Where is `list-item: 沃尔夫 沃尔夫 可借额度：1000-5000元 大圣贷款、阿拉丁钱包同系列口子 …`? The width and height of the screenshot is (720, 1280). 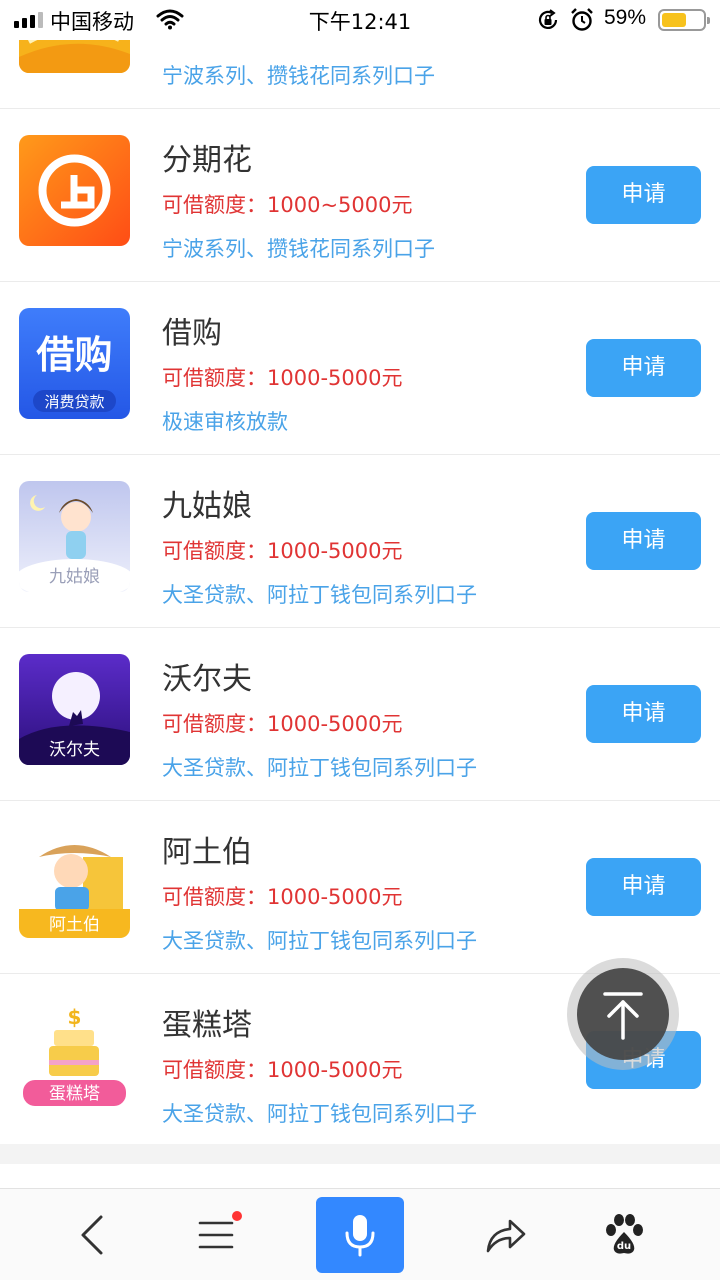
list-item: 沃尔夫 沃尔夫 可借额度：1000-5000元 大圣贷款、阿拉丁钱包同系列口子 … is located at coordinates (360, 714).